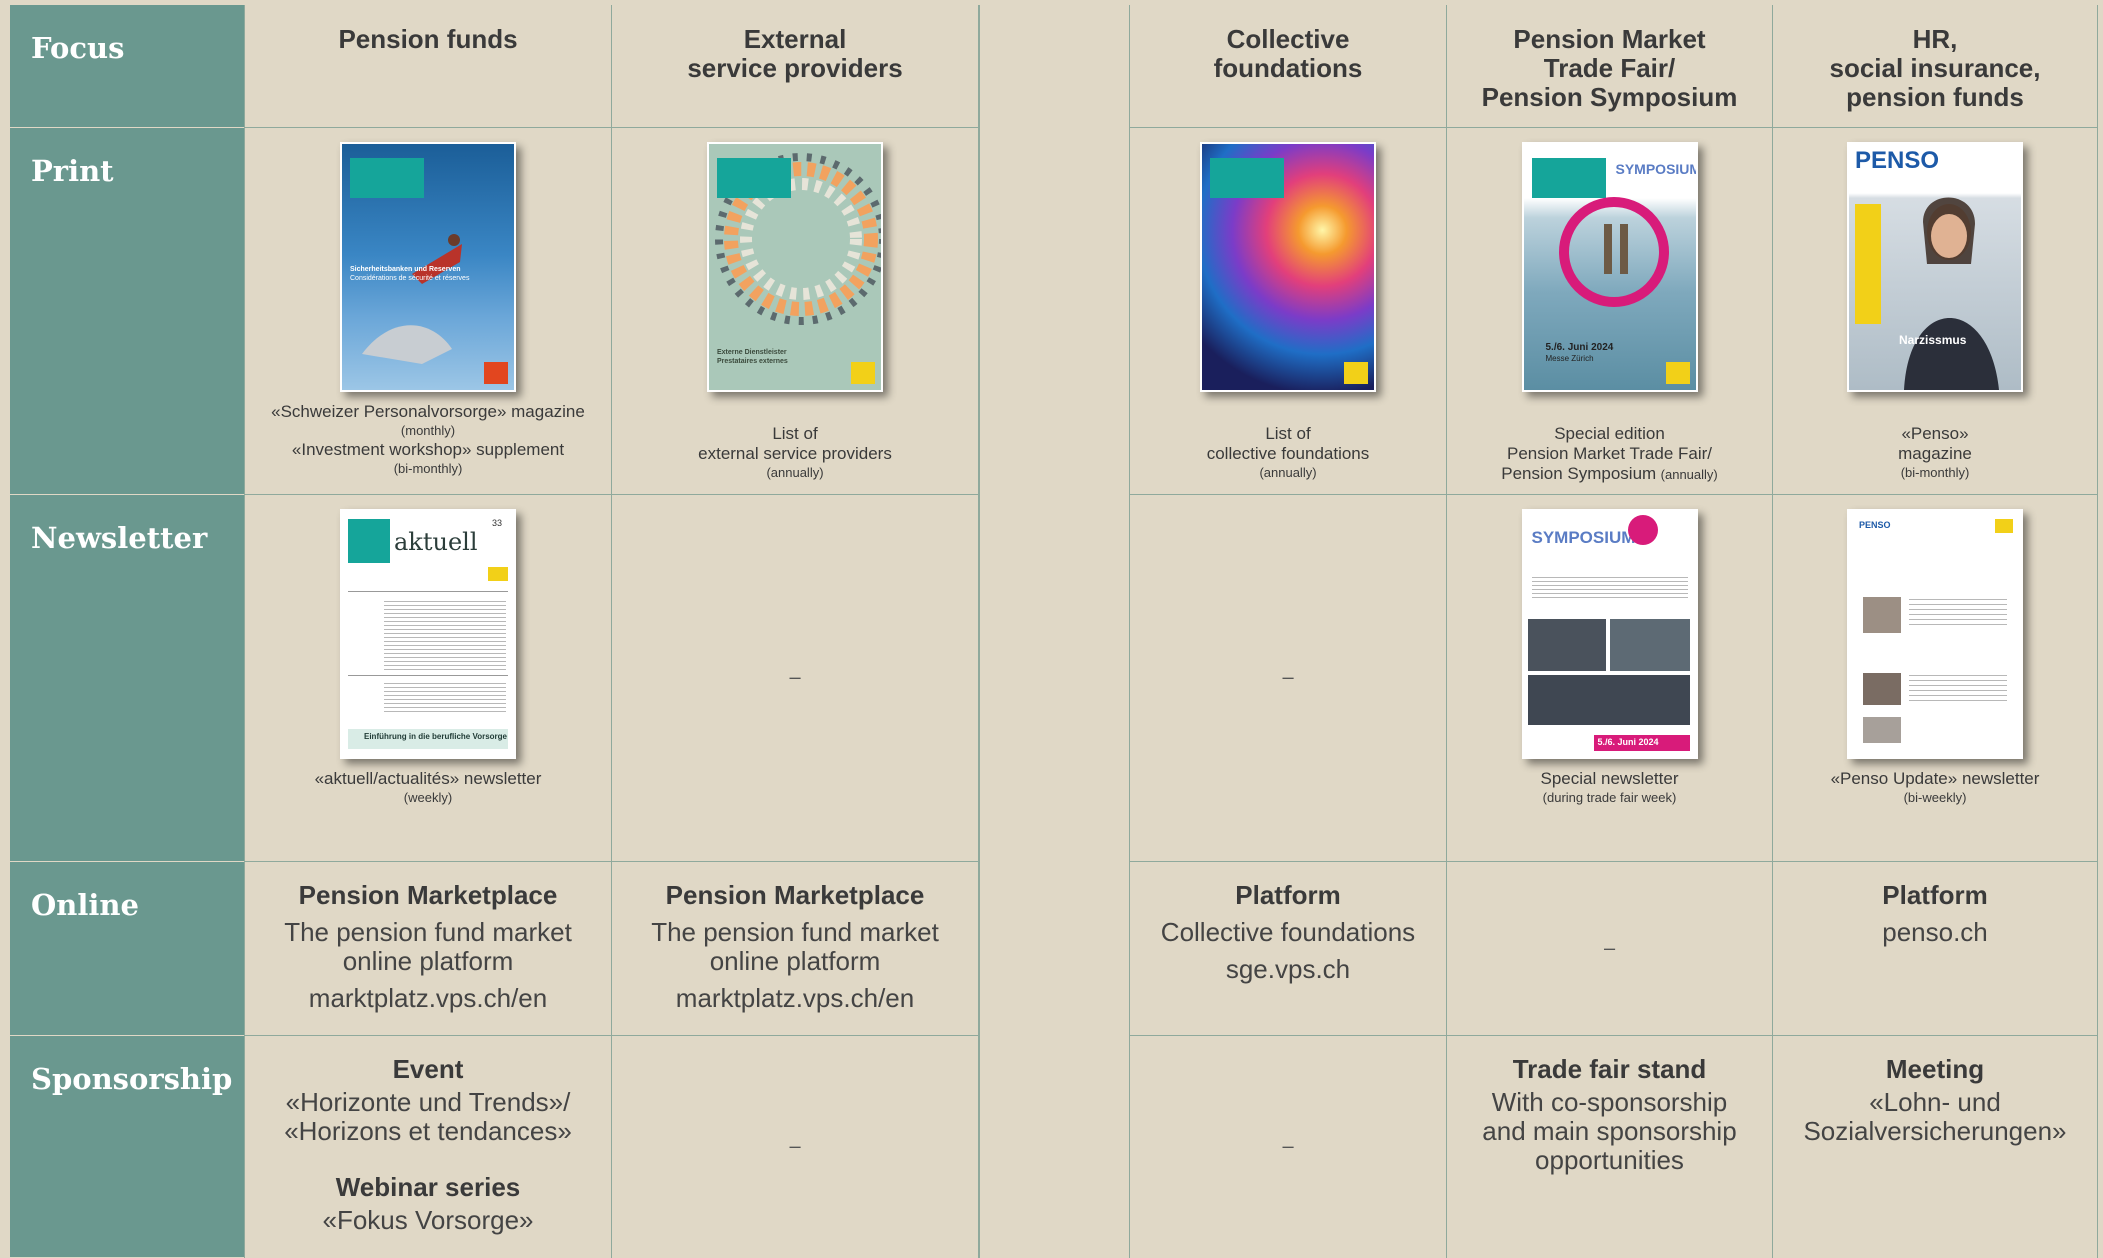  Describe the element at coordinates (369, 541) in the screenshot. I see `newsletter-masthead-block` at that location.